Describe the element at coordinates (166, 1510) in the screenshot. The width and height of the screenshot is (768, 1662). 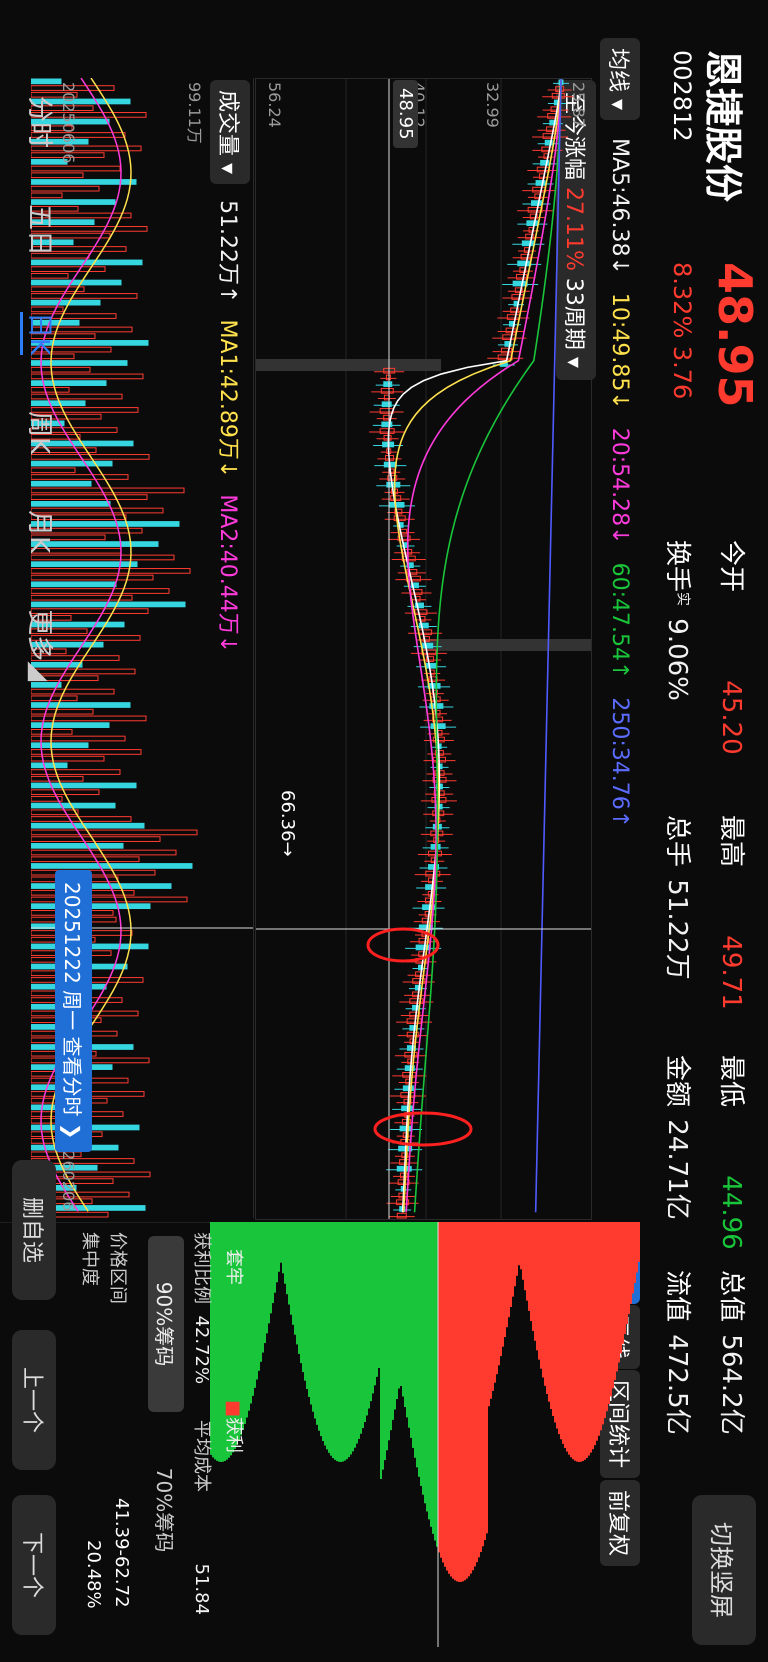
I see `tab-70-chips: 70%筹码` at that location.